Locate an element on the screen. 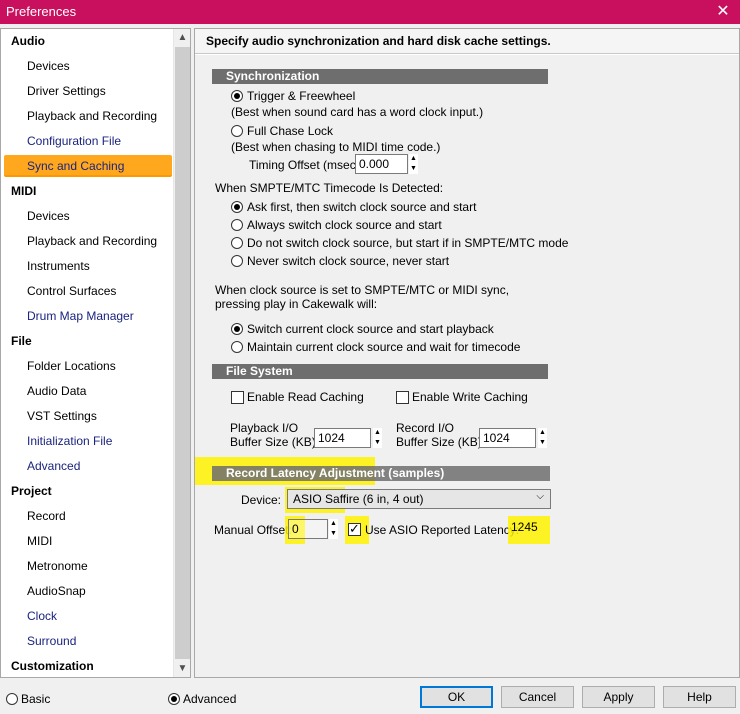  playback-buffer-label-line2: Buffer Size (KB): is located at coordinates (275, 442).